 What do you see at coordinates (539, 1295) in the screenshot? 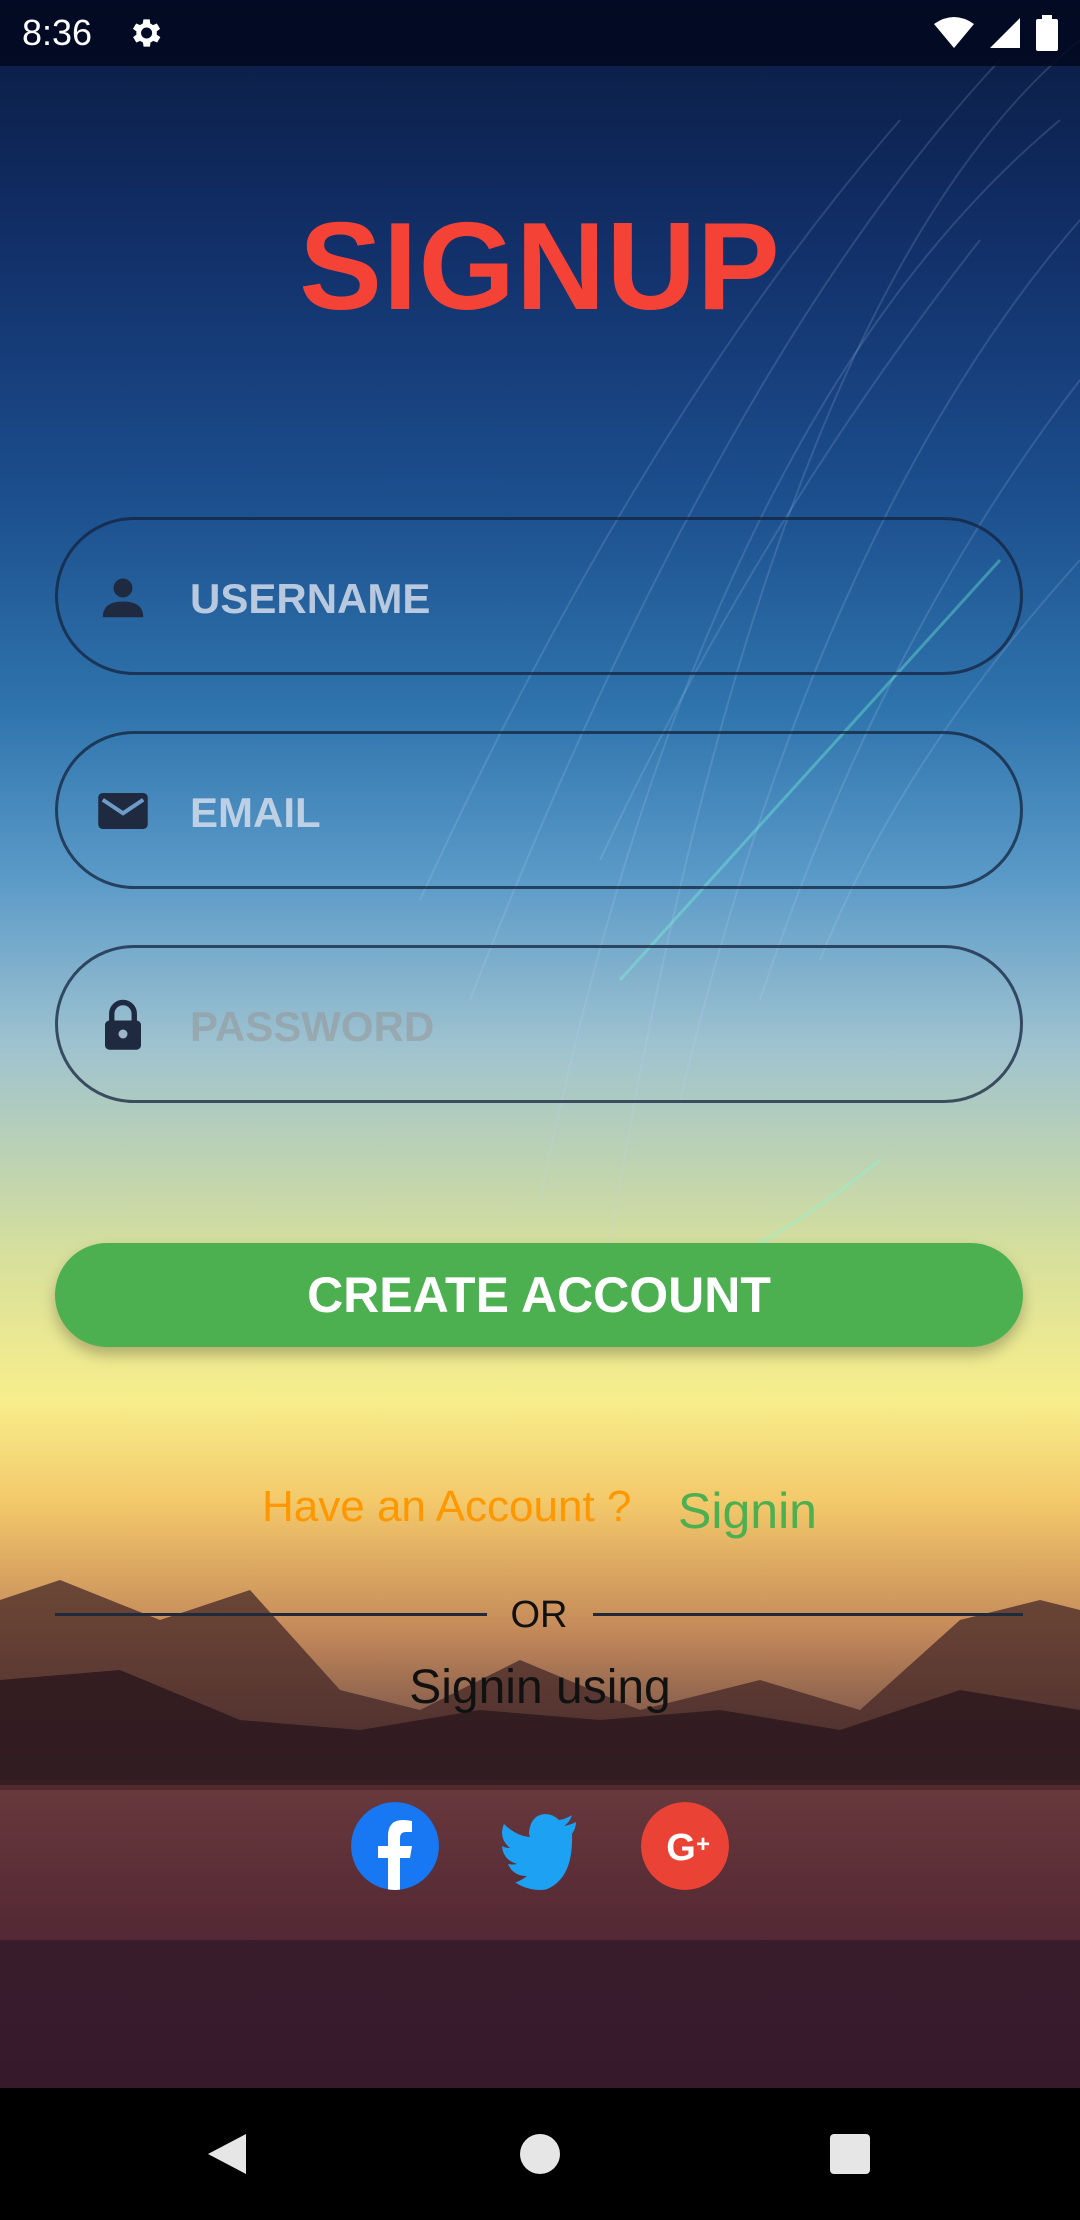
I see `create-account-button: CREATE ACCOUNT` at bounding box center [539, 1295].